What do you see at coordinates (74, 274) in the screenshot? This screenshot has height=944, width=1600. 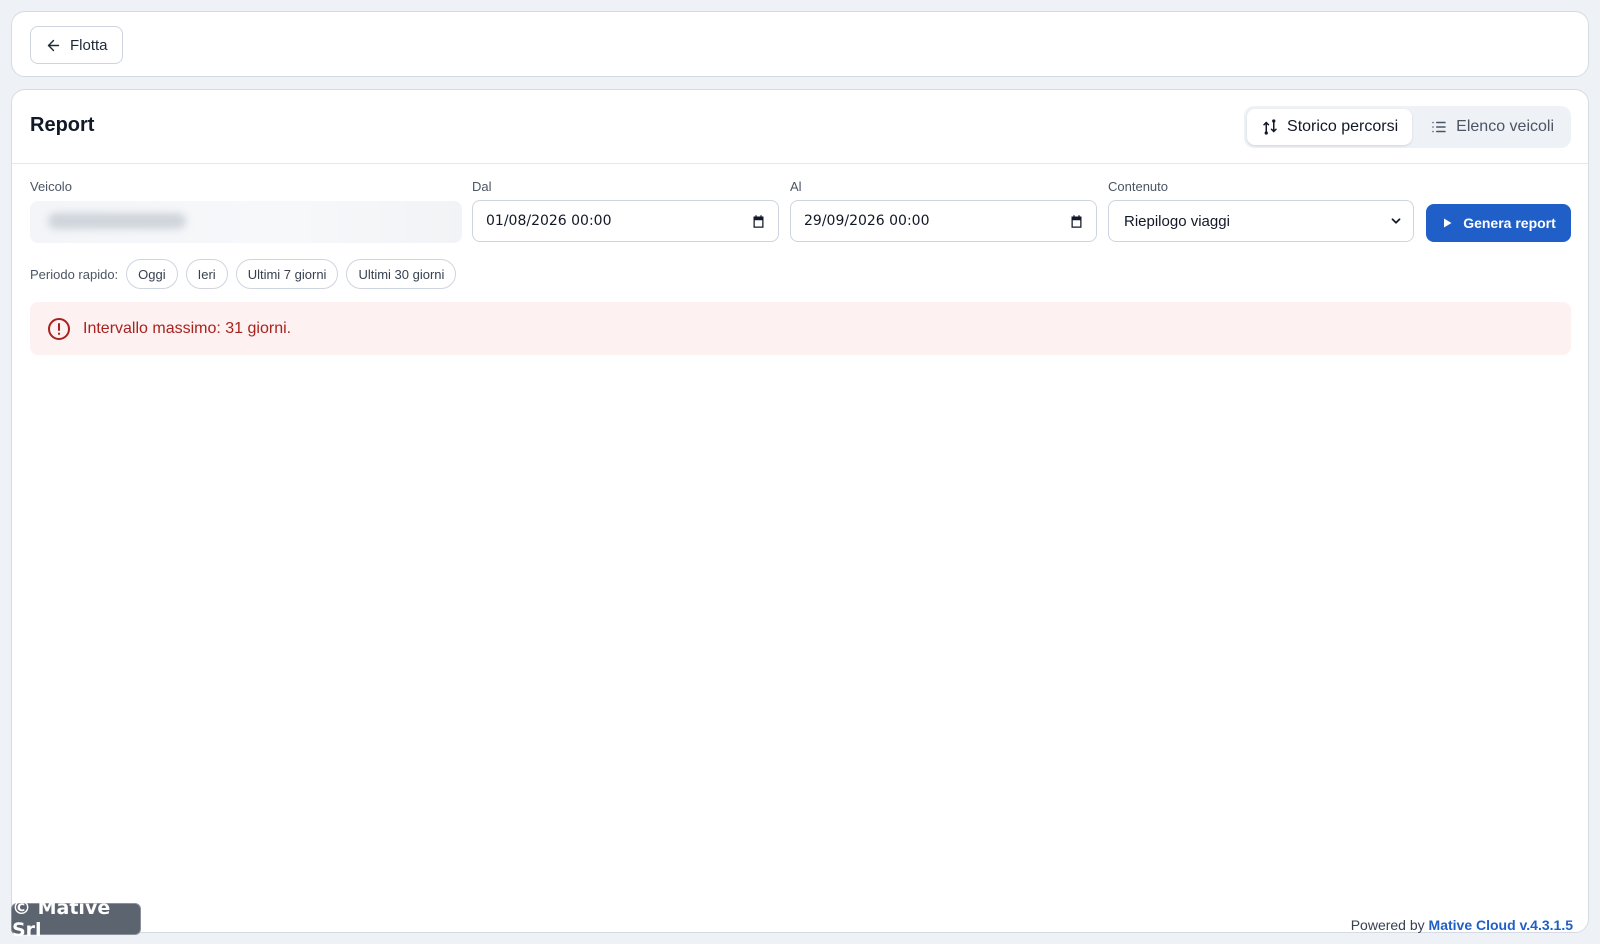 I see `quick-period-label: Periodo rapido:` at bounding box center [74, 274].